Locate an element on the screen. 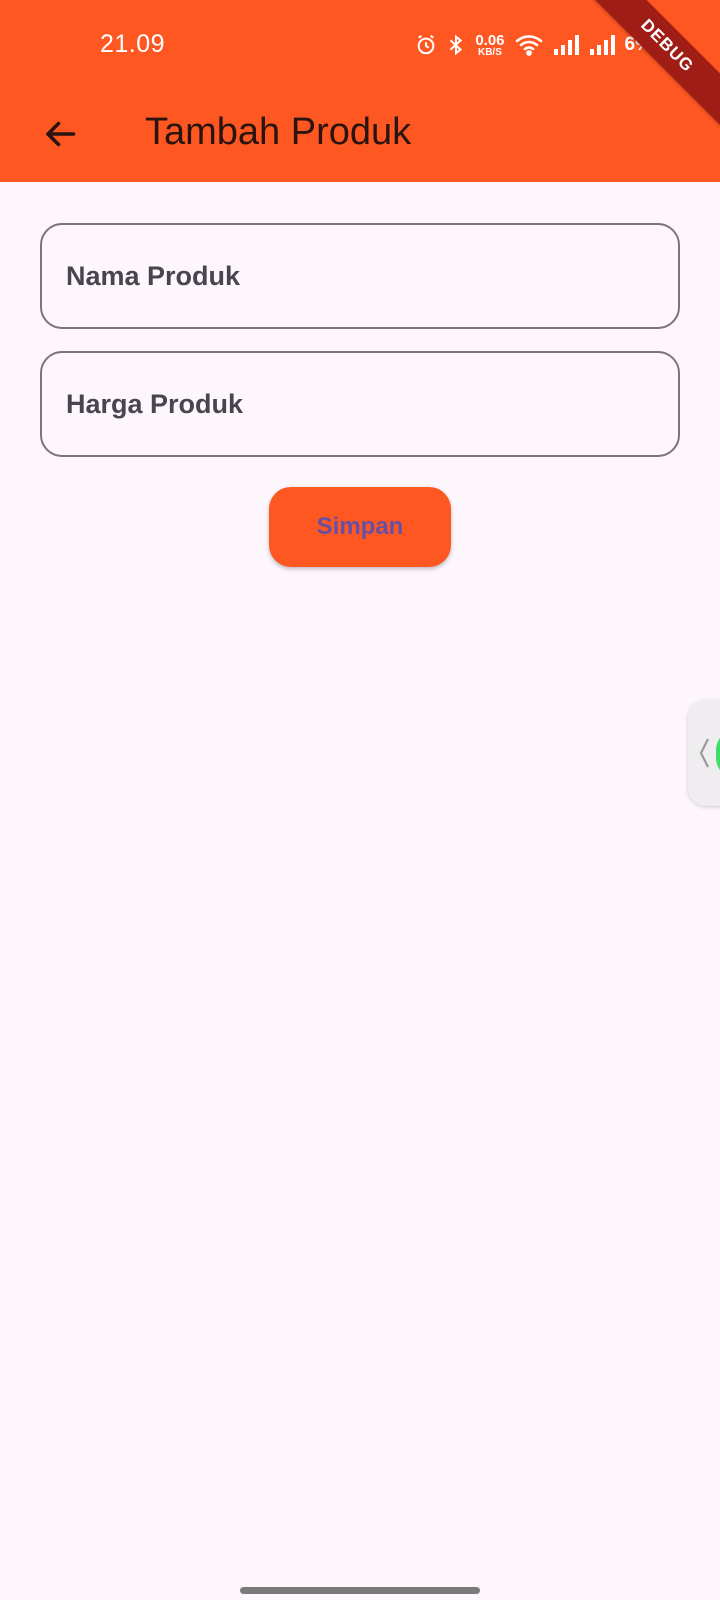  arrow-left-icon is located at coordinates (60, 136).